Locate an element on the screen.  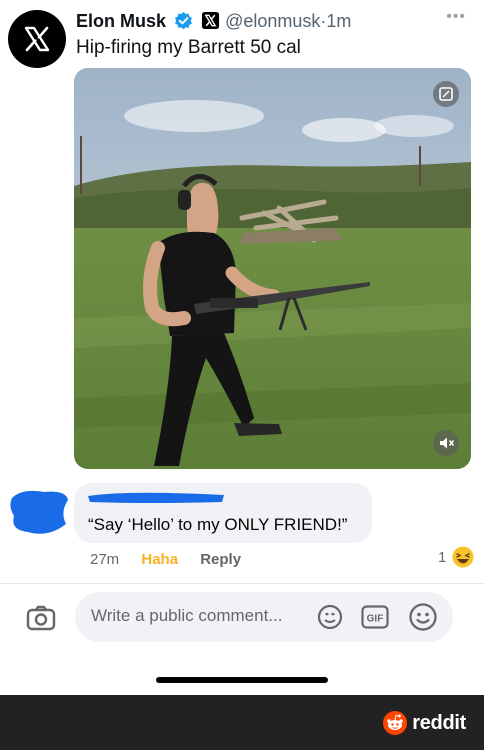
tweet-text: Hip-firing my Barrett 50 cal is located at coordinates (188, 47).